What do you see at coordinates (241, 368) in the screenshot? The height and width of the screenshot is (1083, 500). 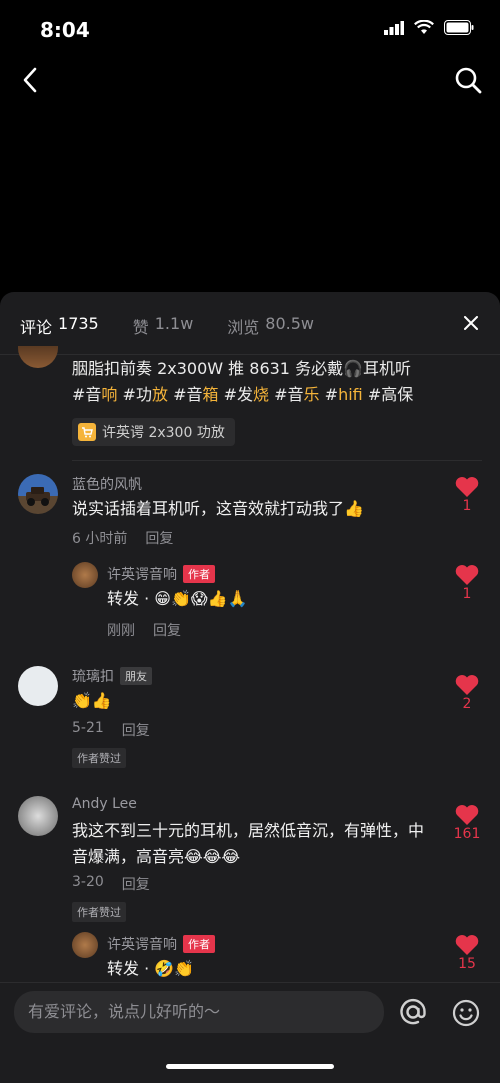 I see `post-caption-text: 胭脂扣前奏 2x300W 推 8631 务必戴🎧耳机听` at bounding box center [241, 368].